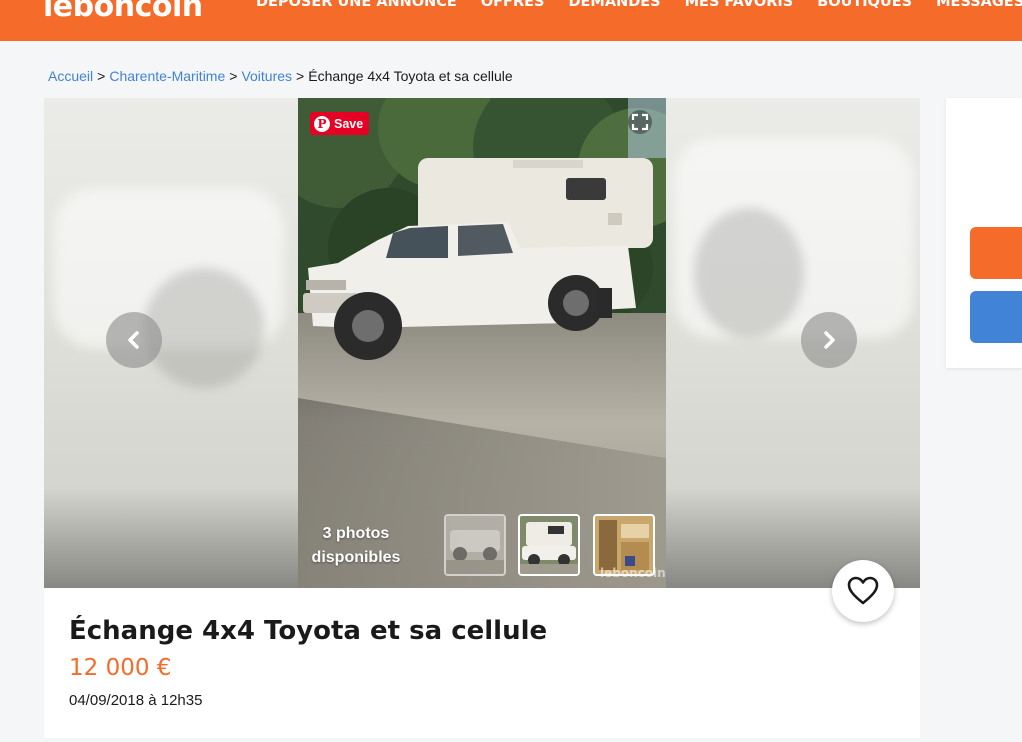  Describe the element at coordinates (70, 76) in the screenshot. I see `breadcrumb-home: Accueil` at that location.